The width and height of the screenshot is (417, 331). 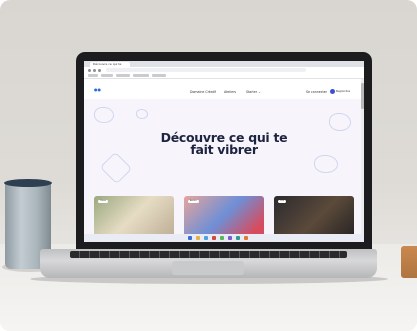 What do you see at coordinates (282, 201) in the screenshot?
I see `card-label: Live` at bounding box center [282, 201].